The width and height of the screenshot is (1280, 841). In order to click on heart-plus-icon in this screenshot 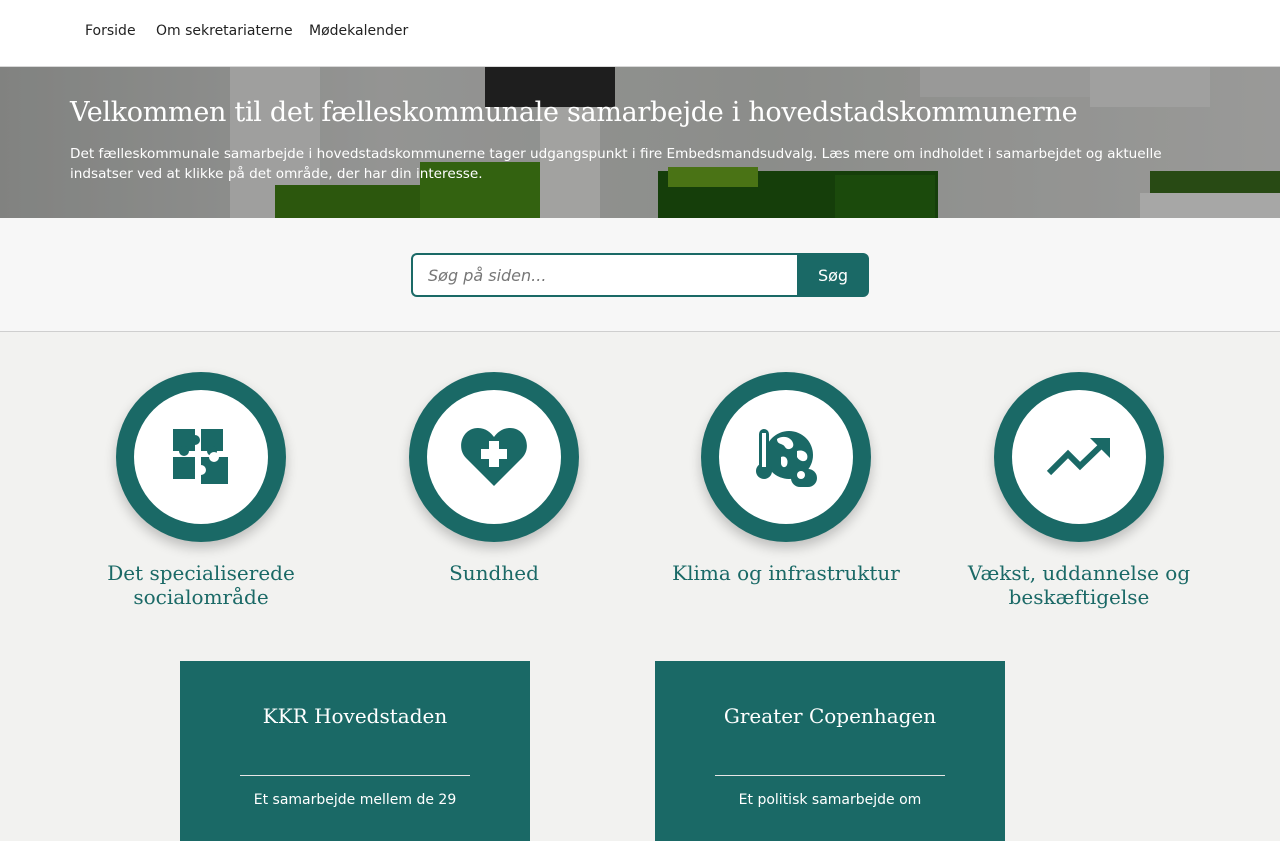, I will do `click(494, 457)`.